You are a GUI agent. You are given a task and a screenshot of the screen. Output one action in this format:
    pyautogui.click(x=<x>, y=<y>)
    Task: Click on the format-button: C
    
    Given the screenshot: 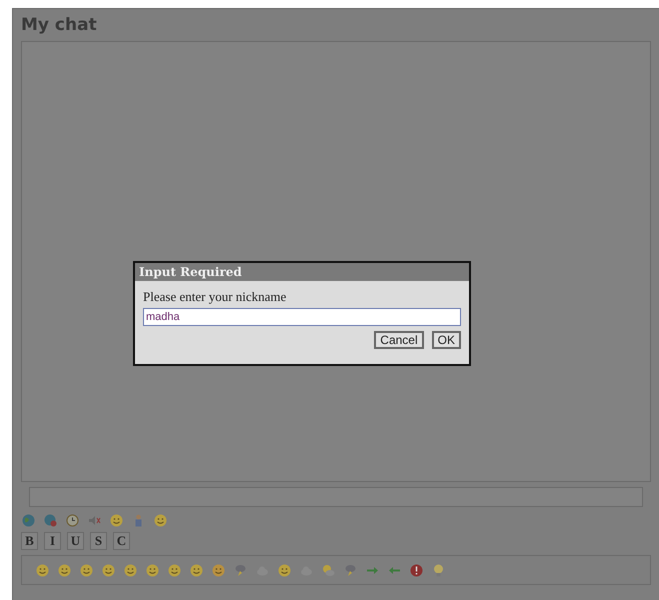 What is the action you would take?
    pyautogui.click(x=121, y=541)
    